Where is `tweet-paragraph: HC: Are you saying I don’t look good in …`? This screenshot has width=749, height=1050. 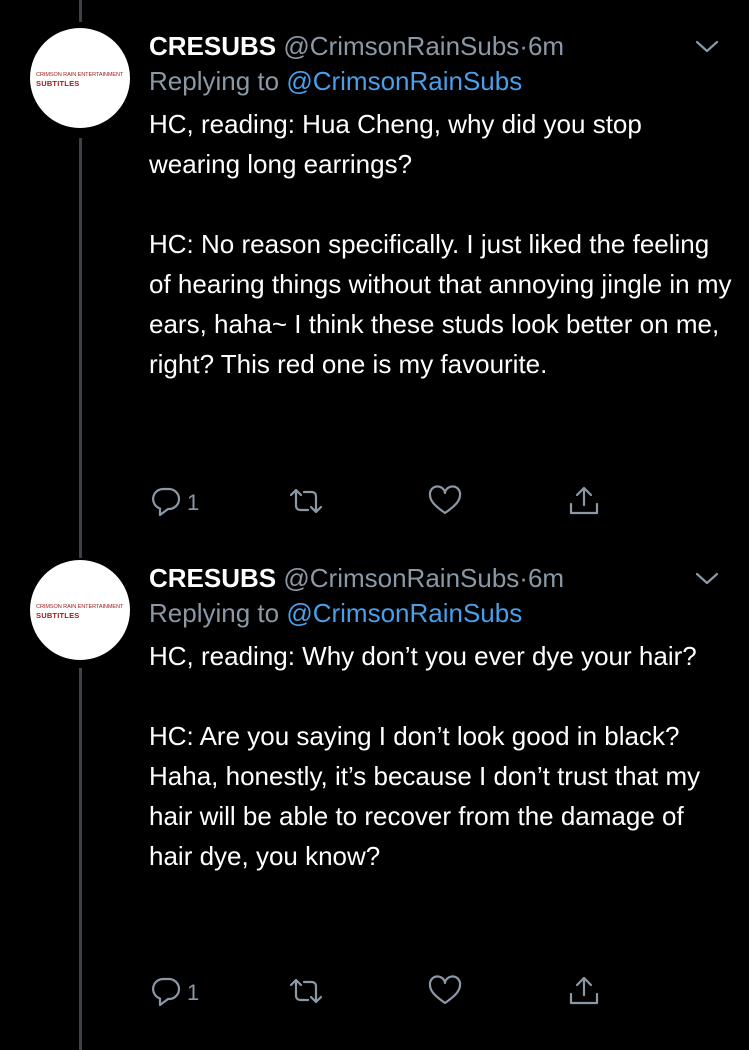
tweet-paragraph: HC: Are you saying I don’t look good in … is located at coordinates (425, 796).